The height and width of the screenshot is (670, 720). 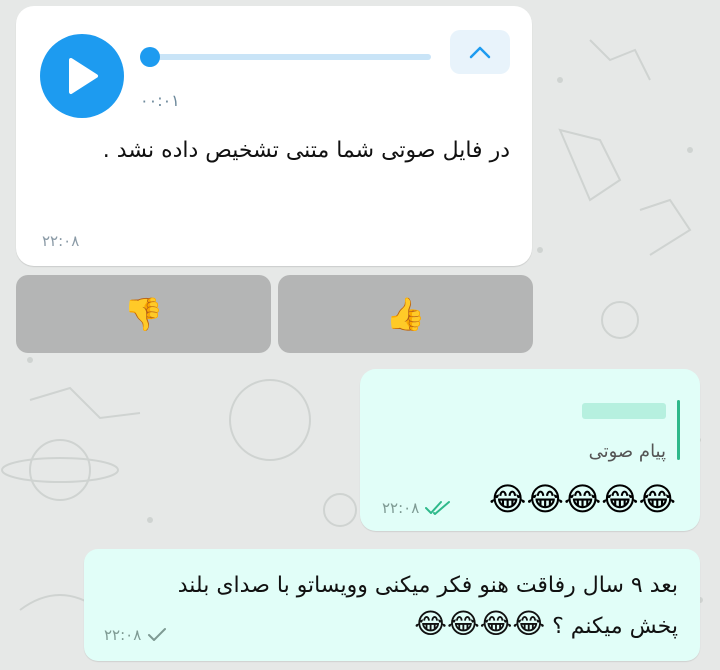 I want to click on laughing-emojis: 😂😂😂😂, so click(x=480, y=623).